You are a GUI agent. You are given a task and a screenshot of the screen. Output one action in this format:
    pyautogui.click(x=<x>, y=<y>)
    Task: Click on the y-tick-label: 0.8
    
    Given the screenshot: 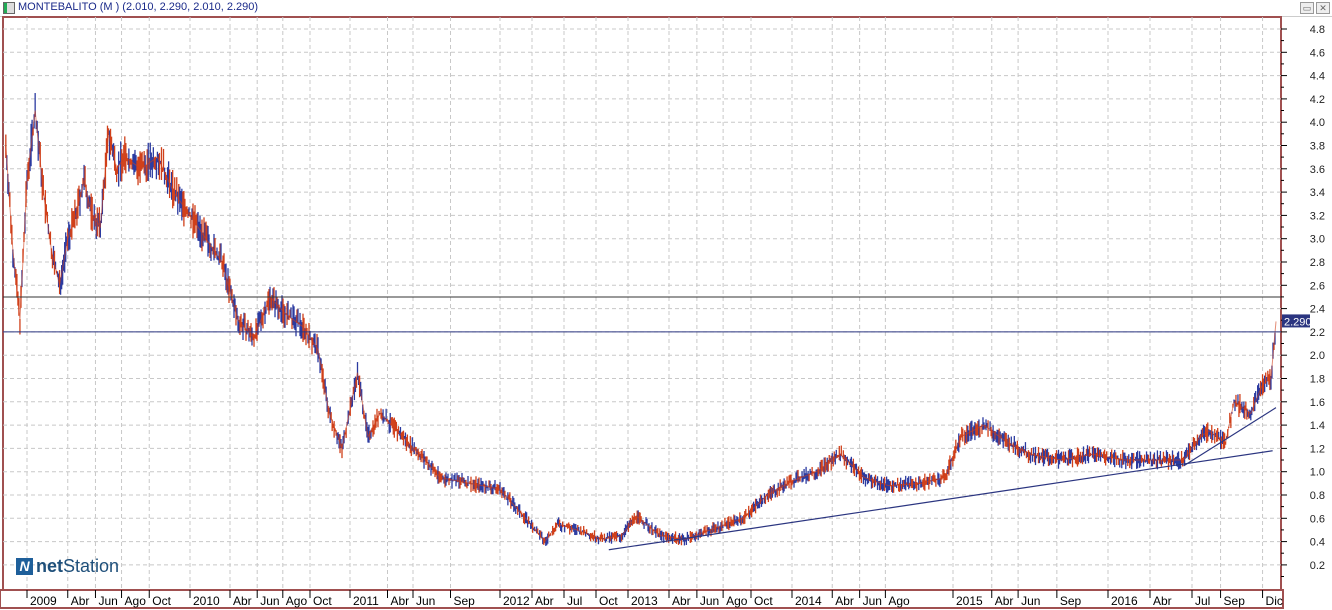 What is the action you would take?
    pyautogui.click(x=1317, y=496)
    